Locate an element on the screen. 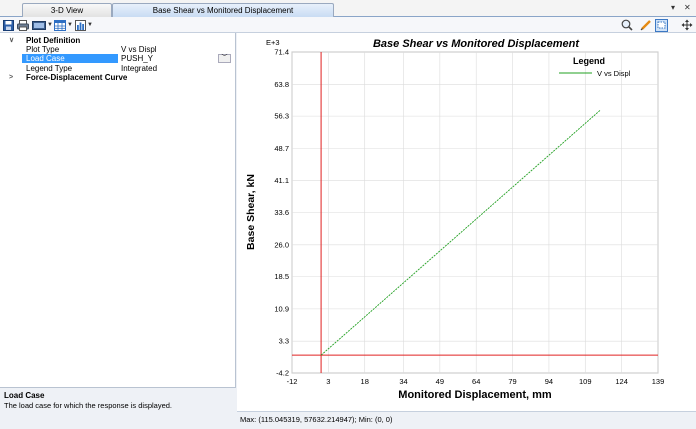 The image size is (696, 429). property-row-legend-type: Legend Type Integrated is located at coordinates (118, 68).